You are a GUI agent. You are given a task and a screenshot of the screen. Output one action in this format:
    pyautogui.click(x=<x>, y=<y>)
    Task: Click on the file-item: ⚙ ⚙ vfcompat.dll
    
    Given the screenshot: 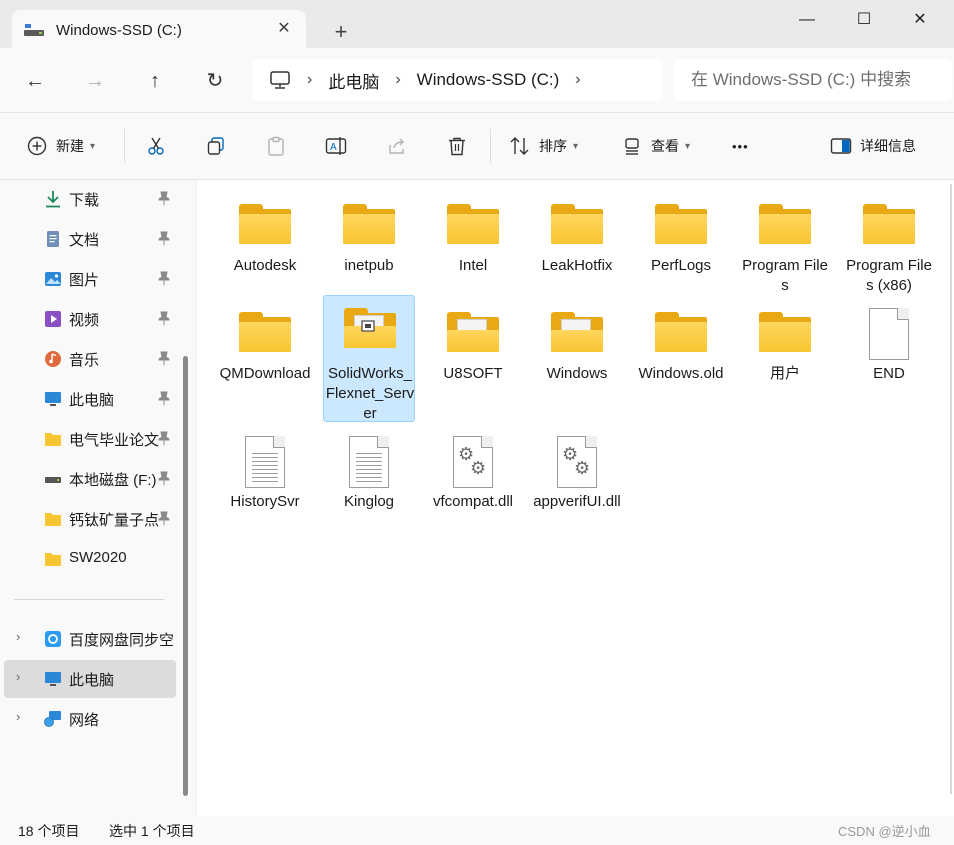 What is the action you would take?
    pyautogui.click(x=473, y=483)
    